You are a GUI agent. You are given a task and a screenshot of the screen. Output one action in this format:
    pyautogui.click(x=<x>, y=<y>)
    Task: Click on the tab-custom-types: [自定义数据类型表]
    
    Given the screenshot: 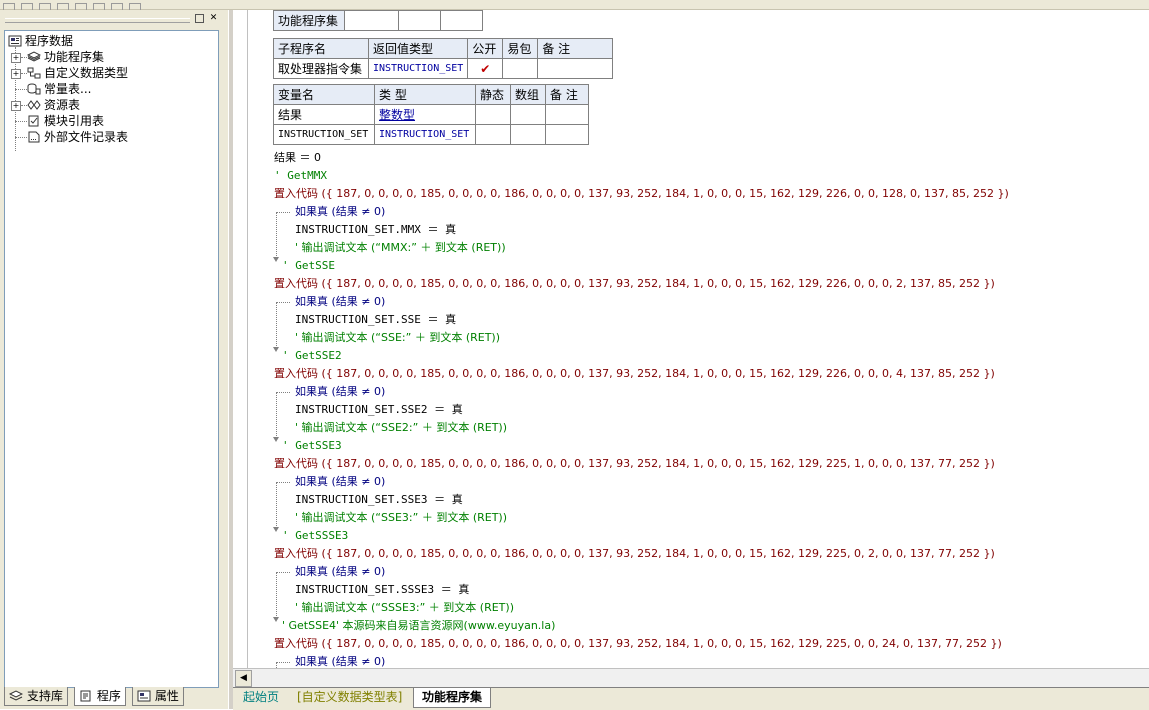 What is the action you would take?
    pyautogui.click(x=349, y=697)
    